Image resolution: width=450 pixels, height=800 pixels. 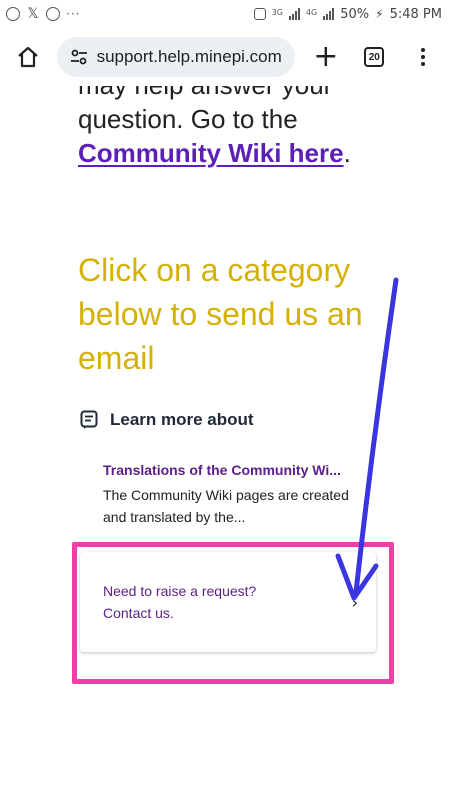 I want to click on article-icon, so click(x=89, y=419).